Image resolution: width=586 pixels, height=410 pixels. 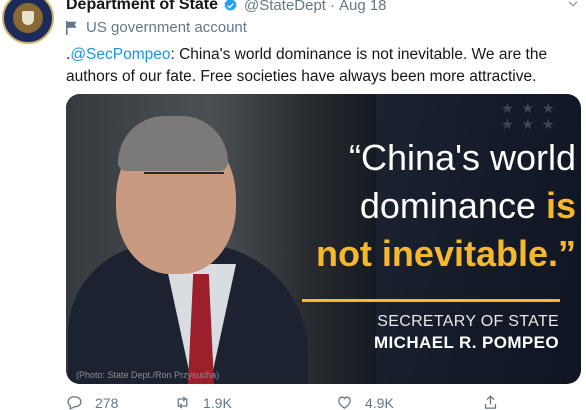 I want to click on government-account-label: US government account, so click(x=156, y=27).